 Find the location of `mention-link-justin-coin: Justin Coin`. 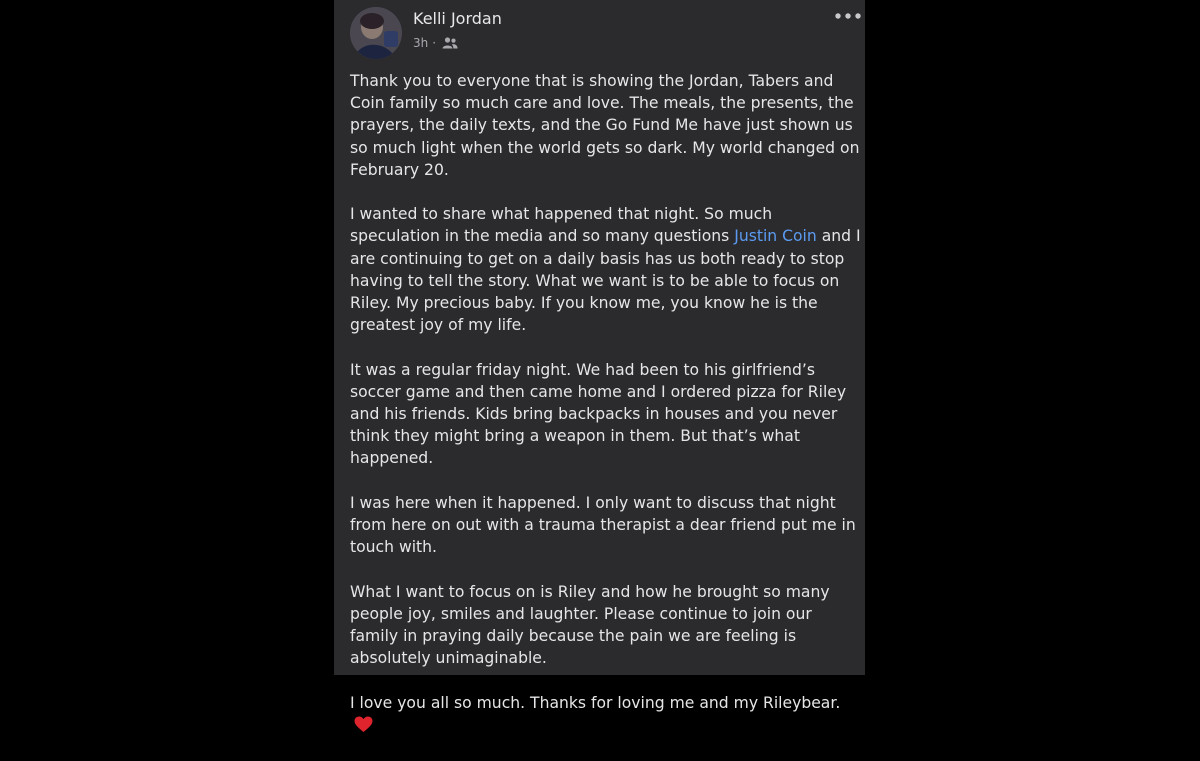

mention-link-justin-coin: Justin Coin is located at coordinates (775, 236).